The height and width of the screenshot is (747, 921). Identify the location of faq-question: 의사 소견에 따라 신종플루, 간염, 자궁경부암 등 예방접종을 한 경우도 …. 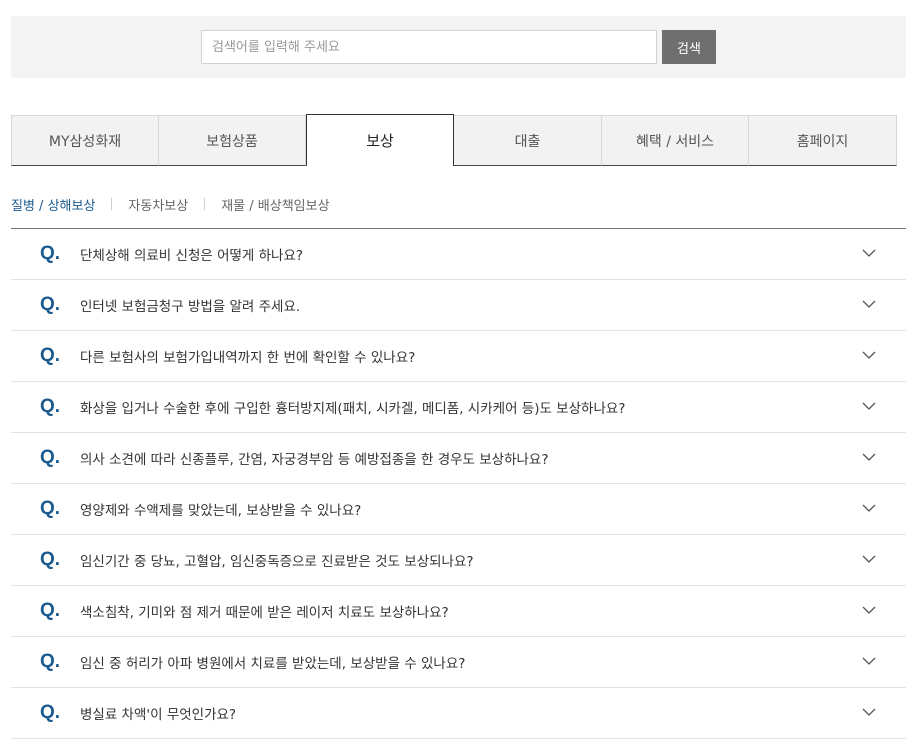
(314, 460).